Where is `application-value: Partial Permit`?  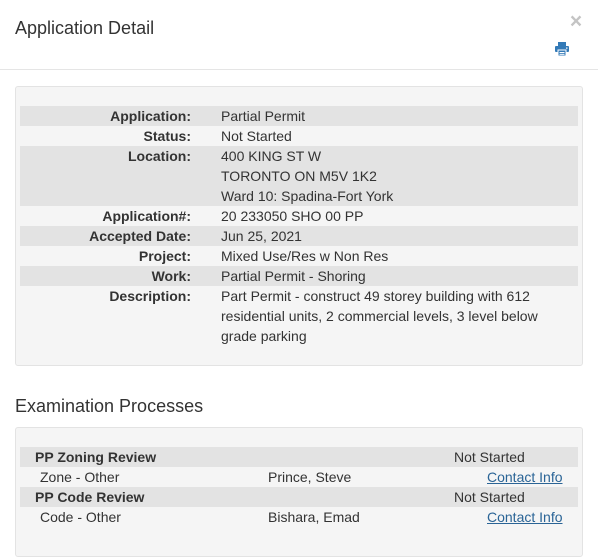 application-value: Partial Permit is located at coordinates (263, 116).